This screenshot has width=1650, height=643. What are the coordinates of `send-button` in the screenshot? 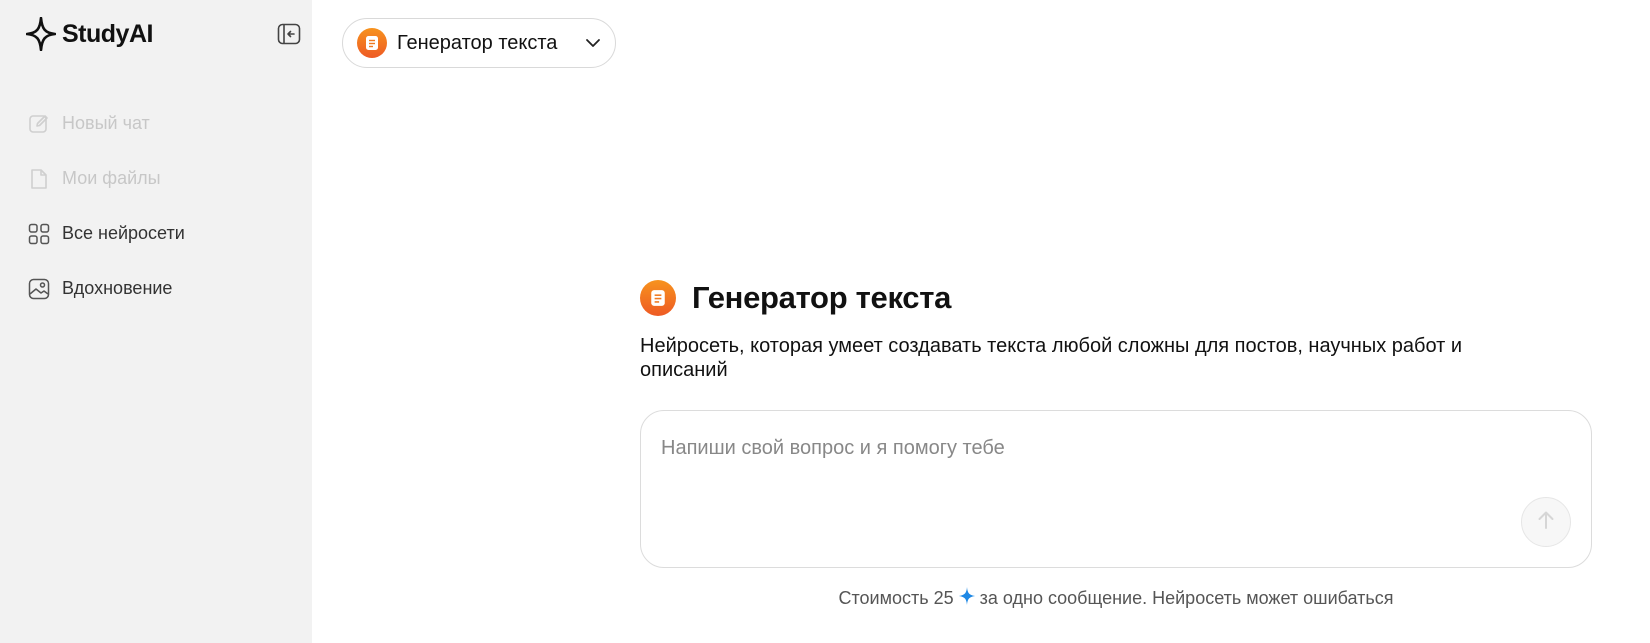 It's located at (1546, 522).